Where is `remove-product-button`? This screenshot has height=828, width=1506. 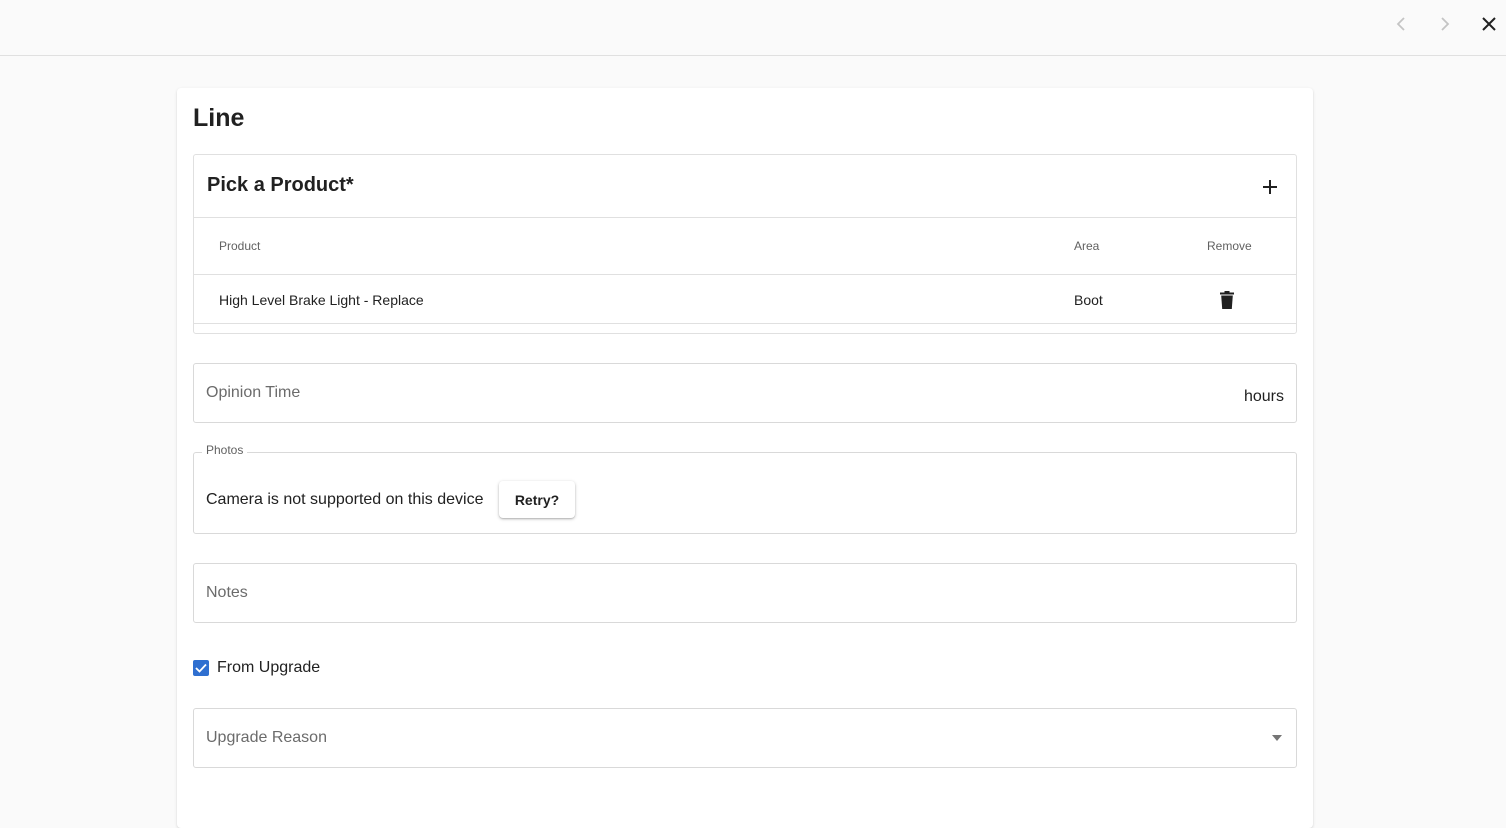 remove-product-button is located at coordinates (1227, 300).